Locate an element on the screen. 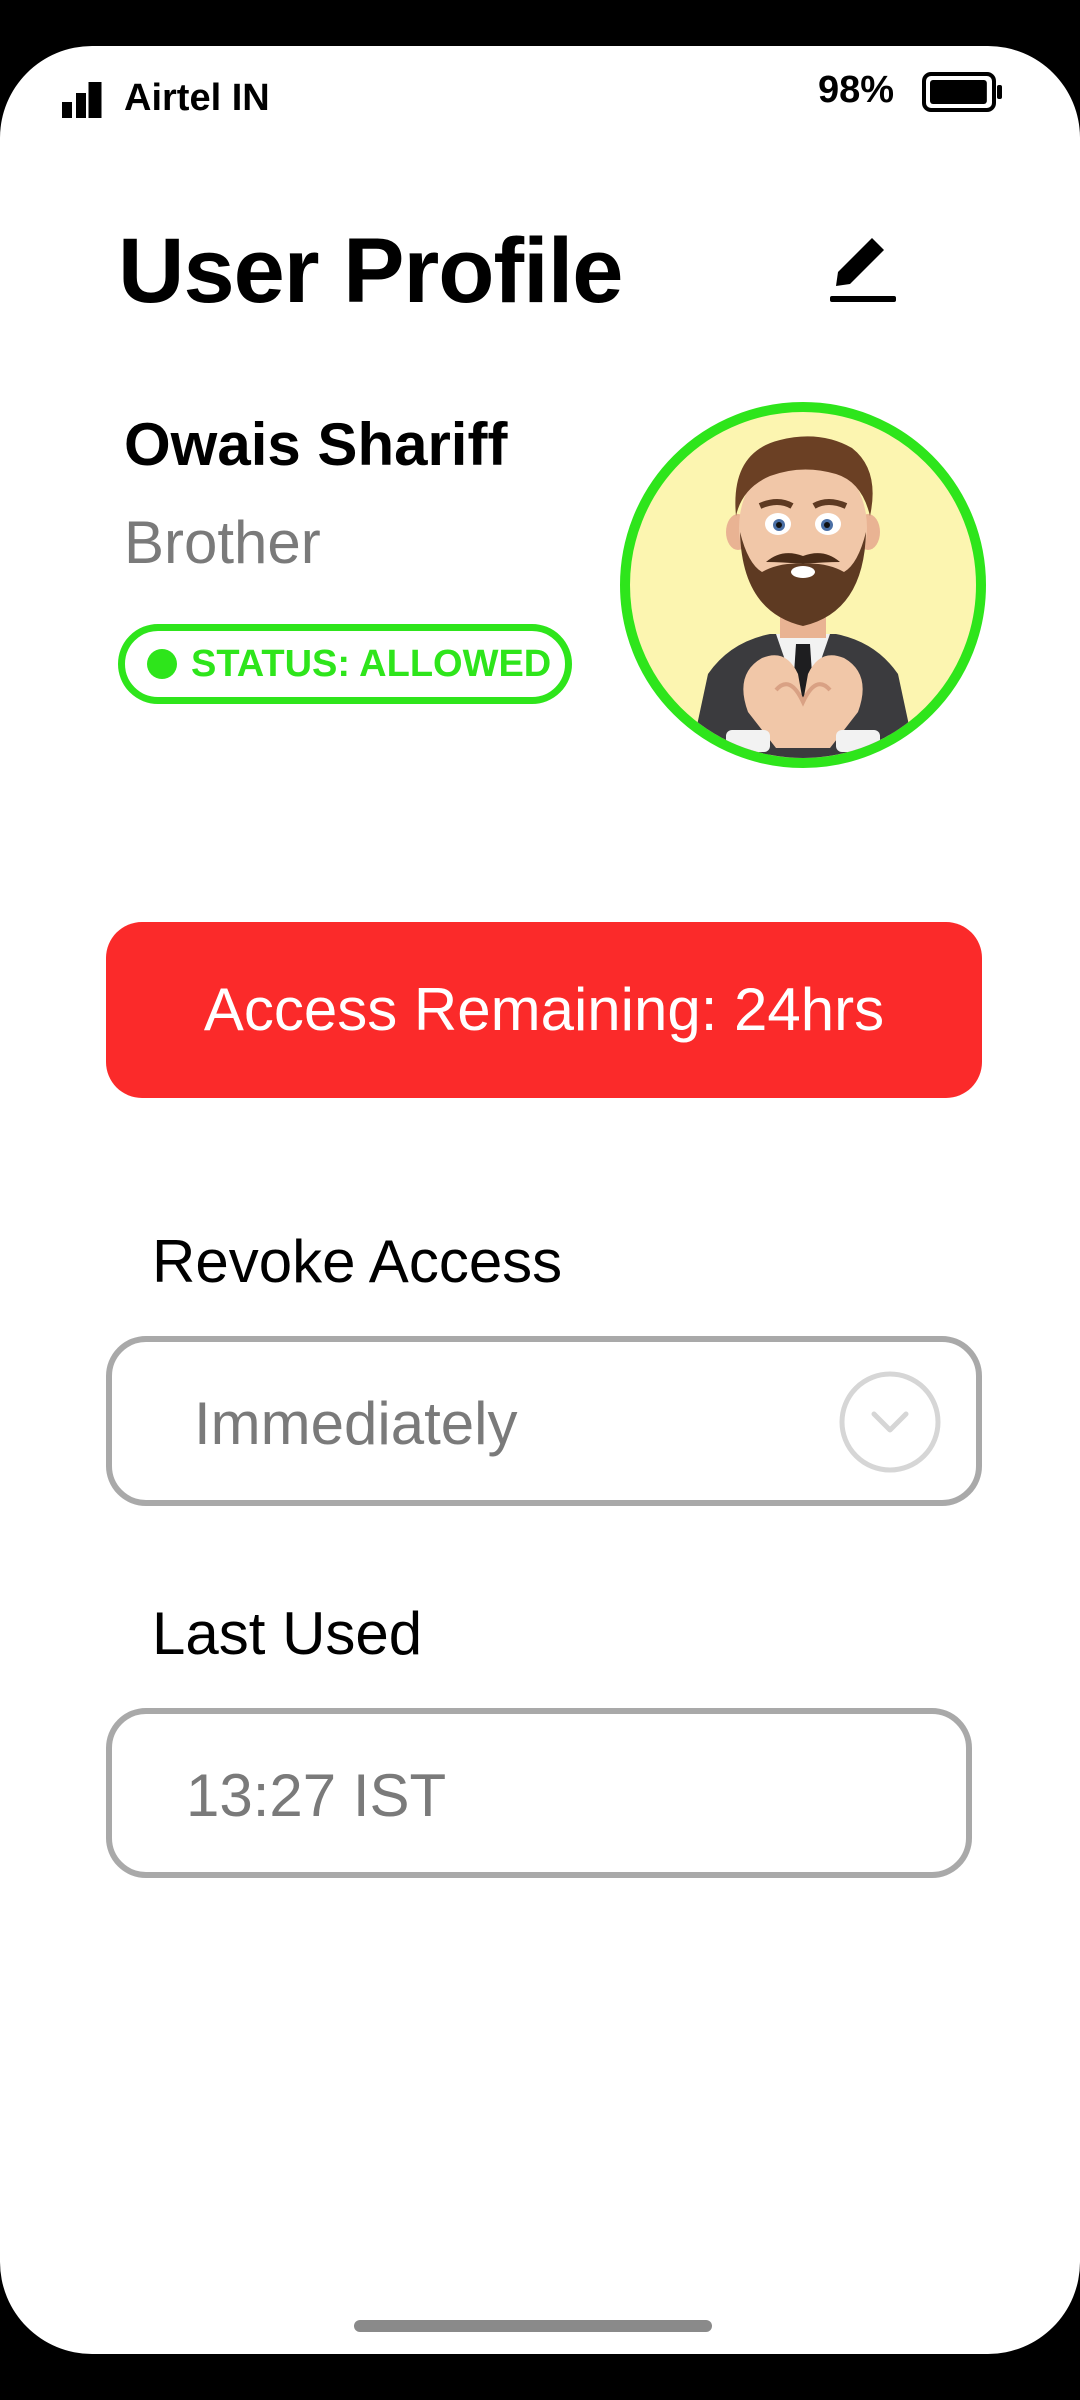  revoke-access-label: Revoke Access is located at coordinates (357, 1261).